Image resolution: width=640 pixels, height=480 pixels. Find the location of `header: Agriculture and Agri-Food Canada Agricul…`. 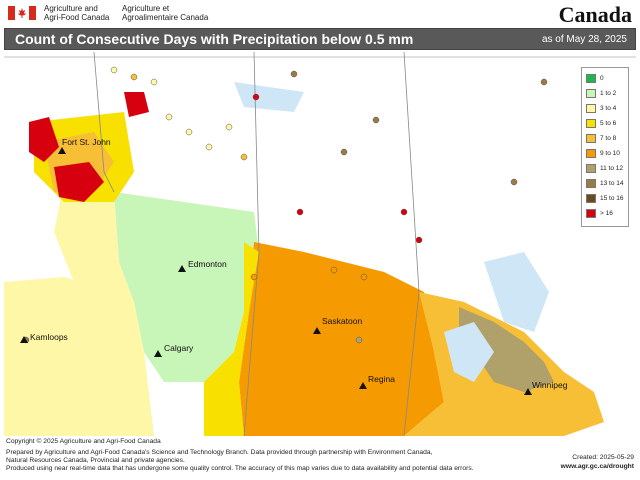

header: Agriculture and Agri-Food Canada Agricul… is located at coordinates (320, 14).